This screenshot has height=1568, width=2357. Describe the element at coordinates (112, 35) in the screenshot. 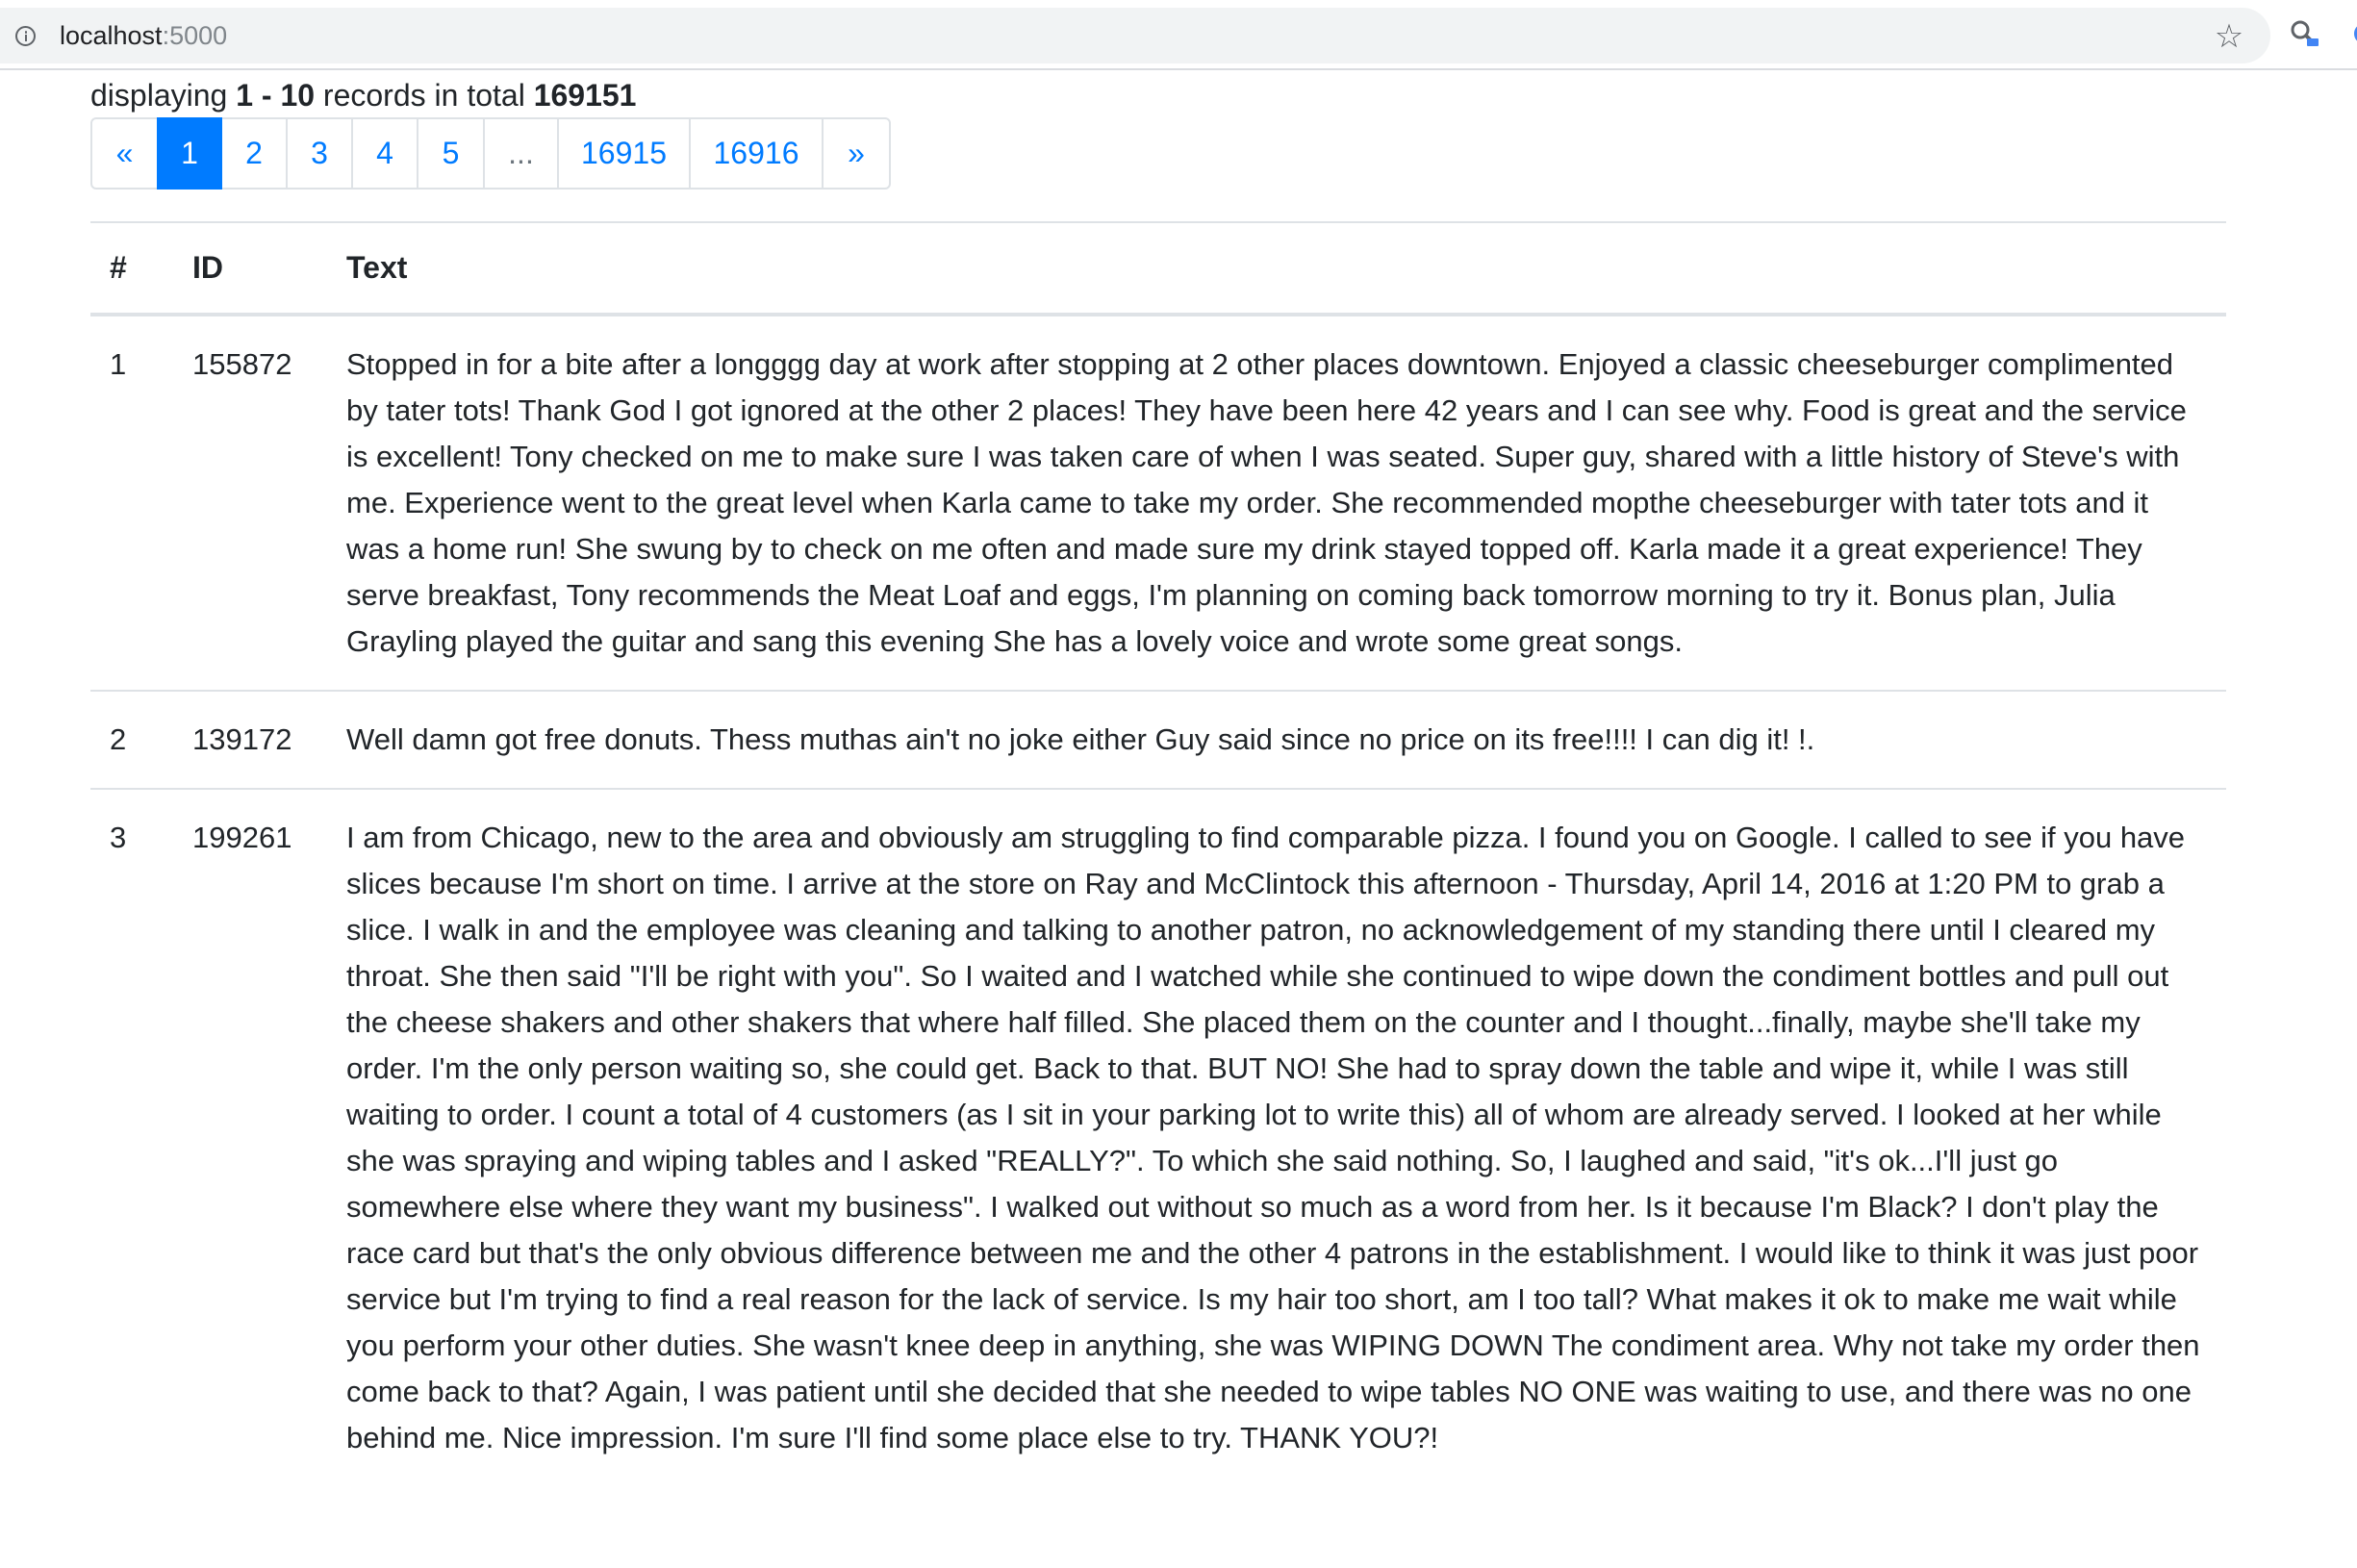

I see `url-host: localhost` at that location.